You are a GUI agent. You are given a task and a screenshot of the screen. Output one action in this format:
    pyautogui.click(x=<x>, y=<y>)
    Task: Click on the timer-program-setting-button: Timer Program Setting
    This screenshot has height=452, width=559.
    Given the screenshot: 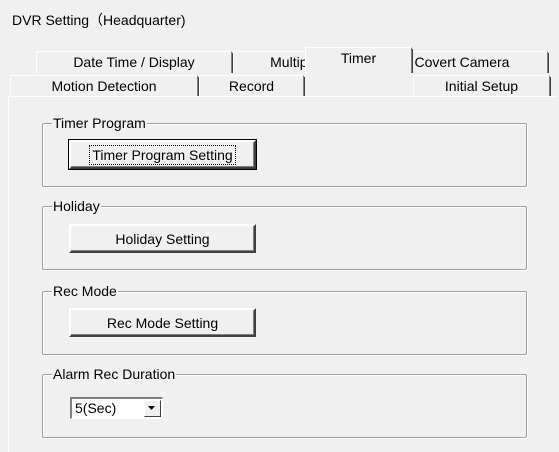 What is the action you would take?
    pyautogui.click(x=162, y=154)
    